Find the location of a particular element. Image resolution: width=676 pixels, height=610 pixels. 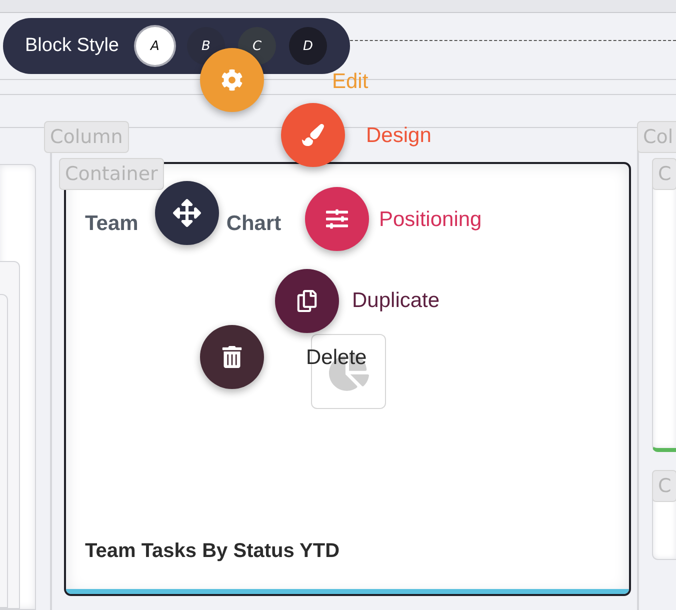

card-title: Chart is located at coordinates (254, 224).